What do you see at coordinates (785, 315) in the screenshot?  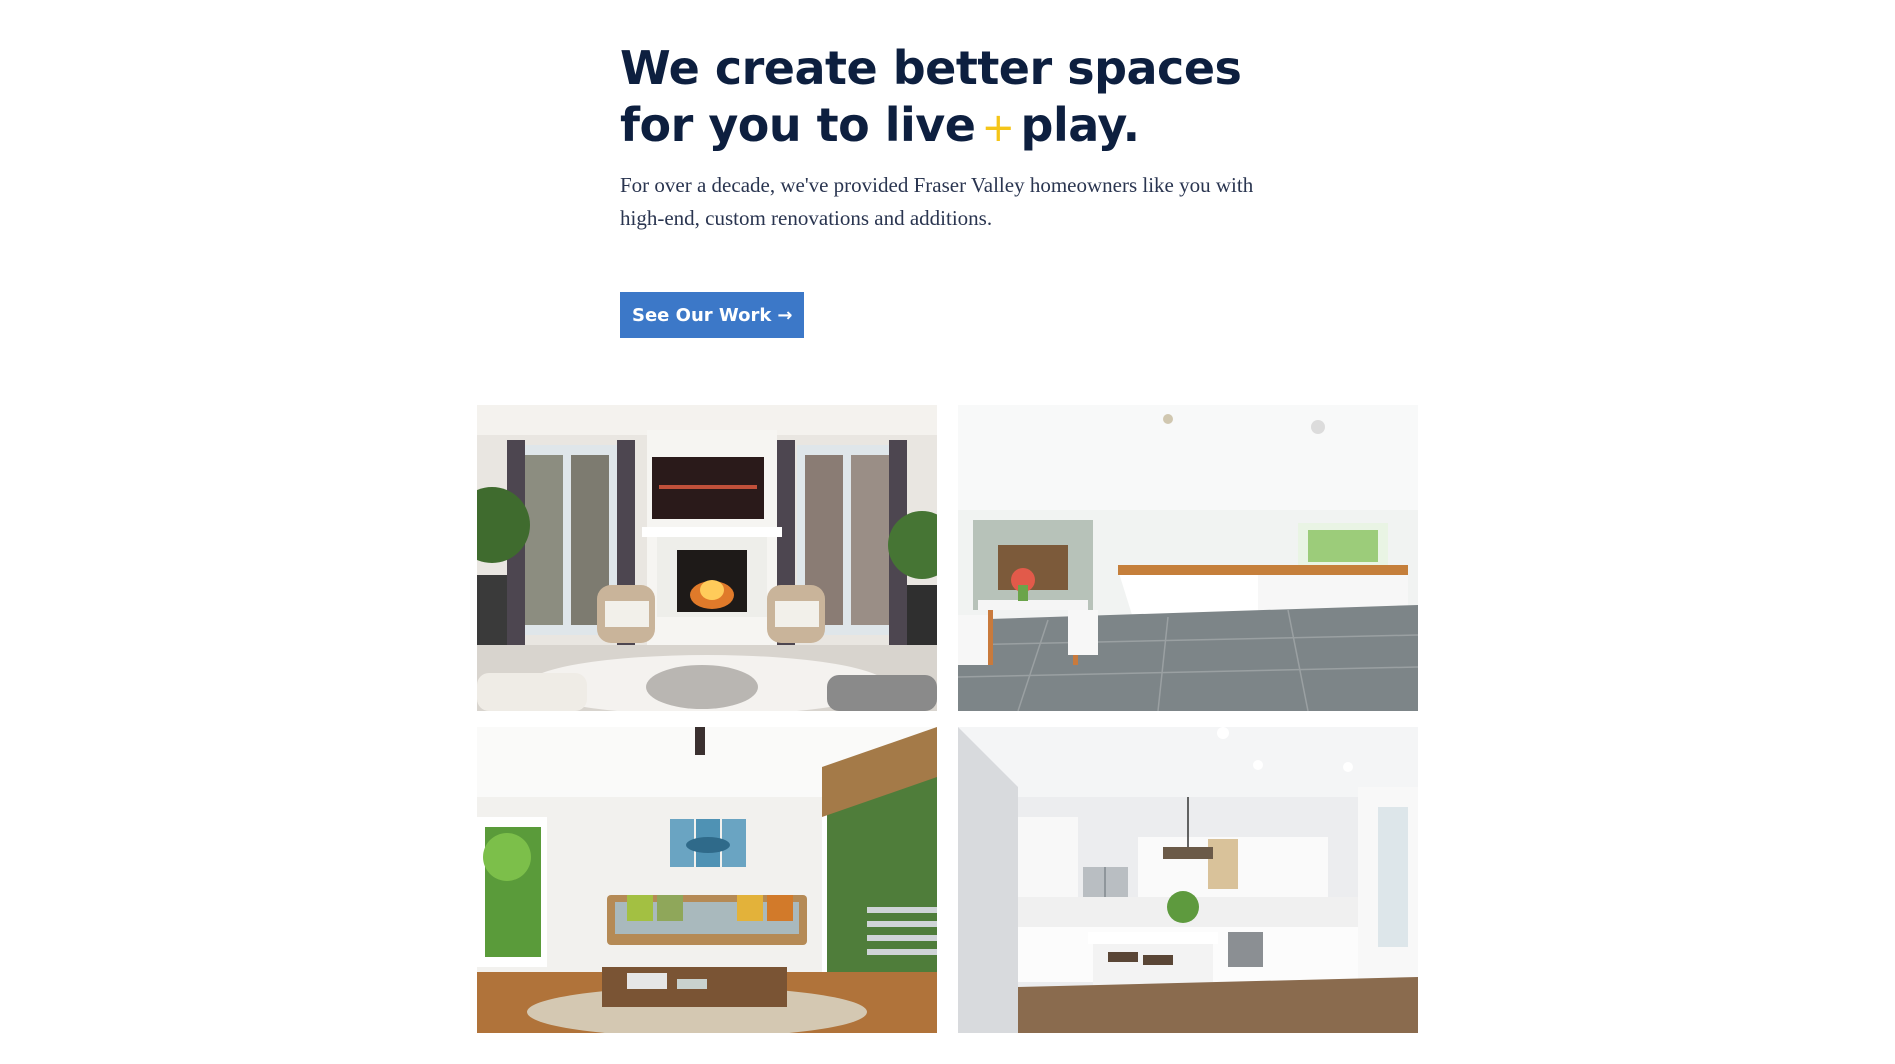 I see `arrow-right-icon: →` at bounding box center [785, 315].